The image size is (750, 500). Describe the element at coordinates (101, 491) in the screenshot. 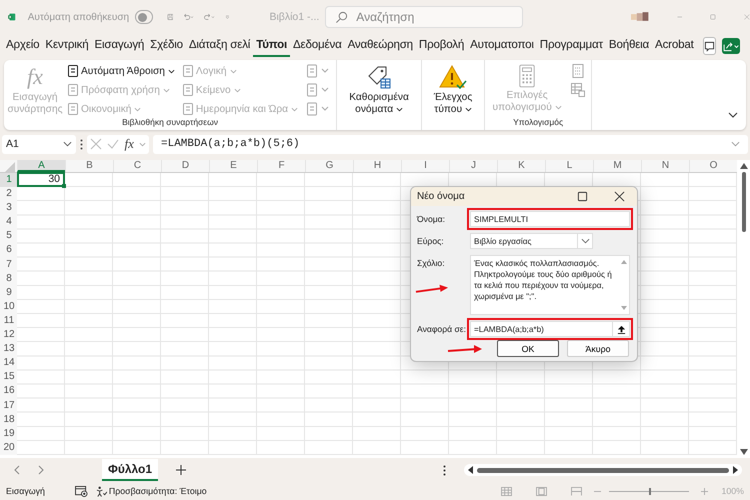

I see `accessibility-icon` at that location.